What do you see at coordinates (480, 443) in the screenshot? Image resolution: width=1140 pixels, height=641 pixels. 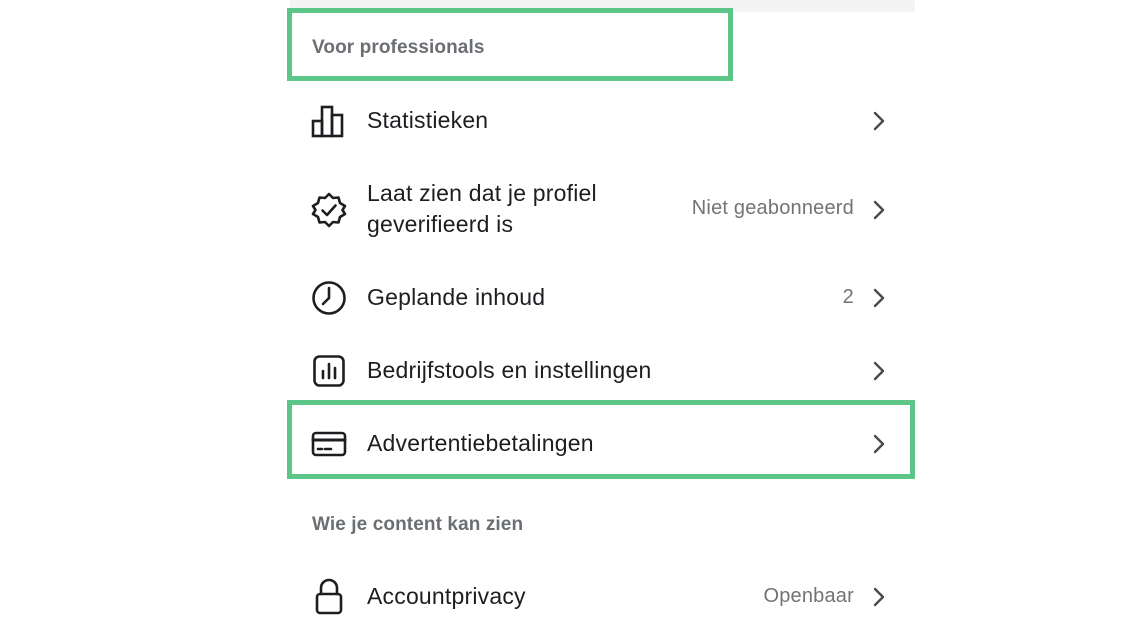 I see `menu-item-label: Advertentiebetalingen` at bounding box center [480, 443].